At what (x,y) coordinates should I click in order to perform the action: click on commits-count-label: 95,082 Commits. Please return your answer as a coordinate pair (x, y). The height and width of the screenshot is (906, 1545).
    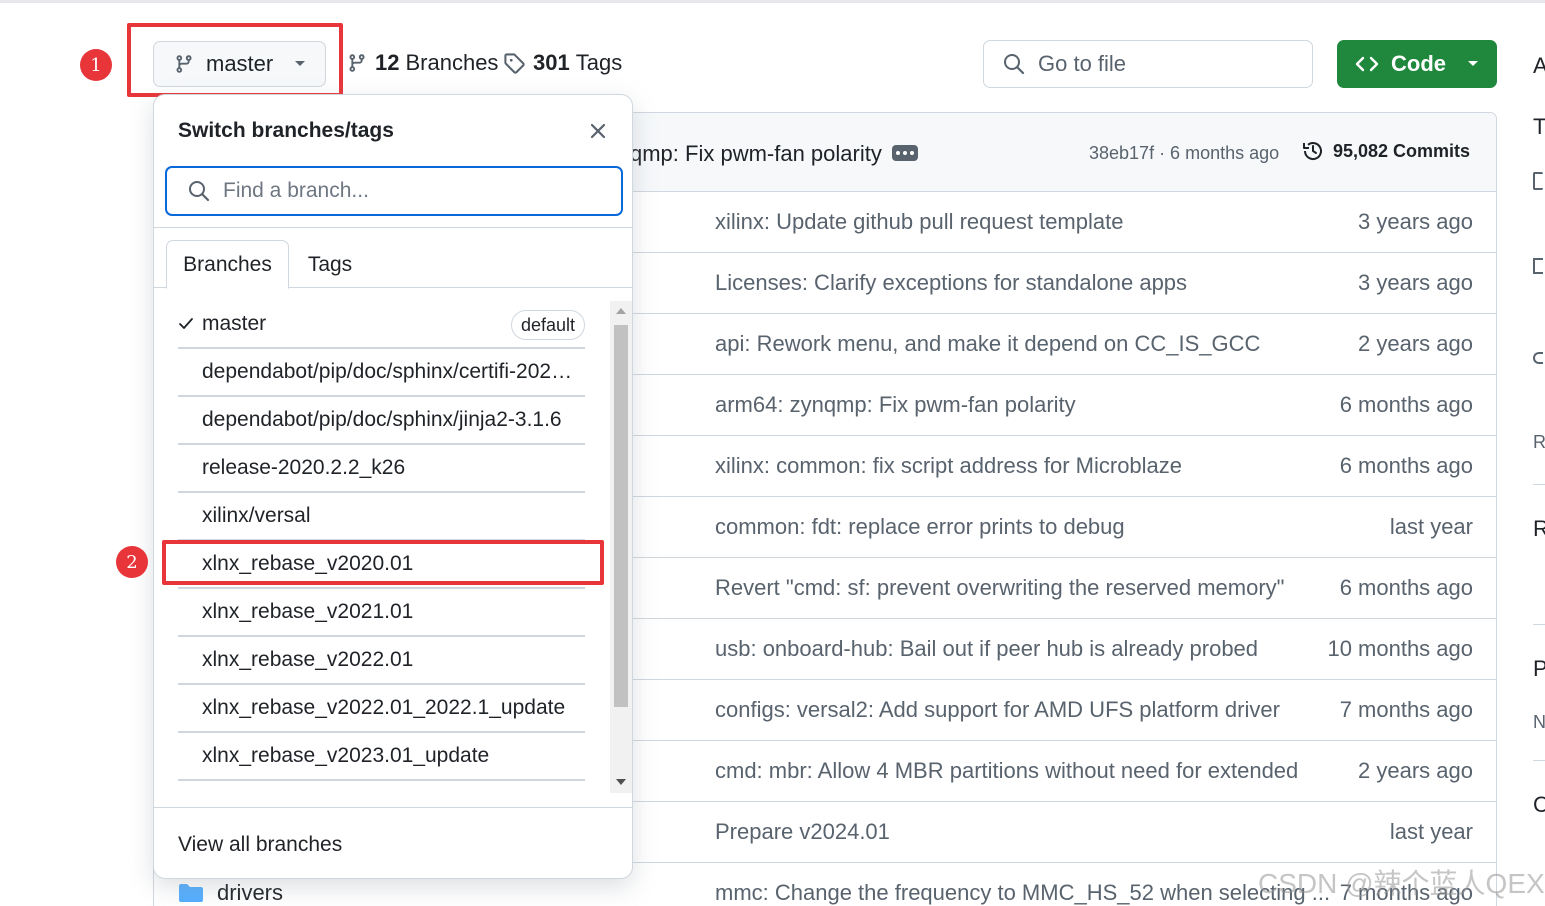
    Looking at the image, I should click on (1402, 150).